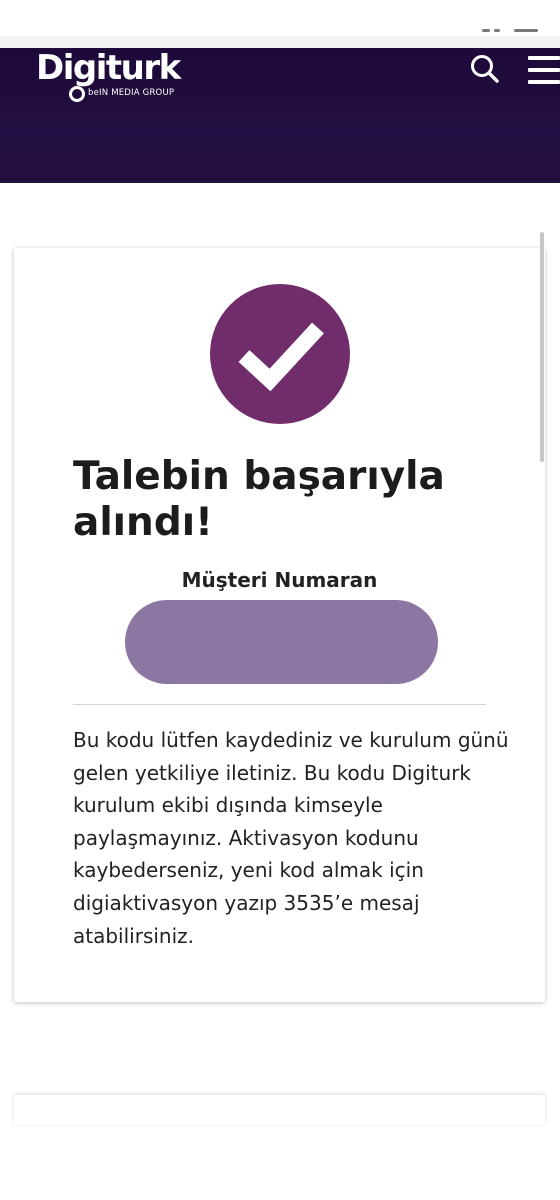 The height and width of the screenshot is (1200, 560). Describe the element at coordinates (281, 357) in the screenshot. I see `checkmark-icon` at that location.